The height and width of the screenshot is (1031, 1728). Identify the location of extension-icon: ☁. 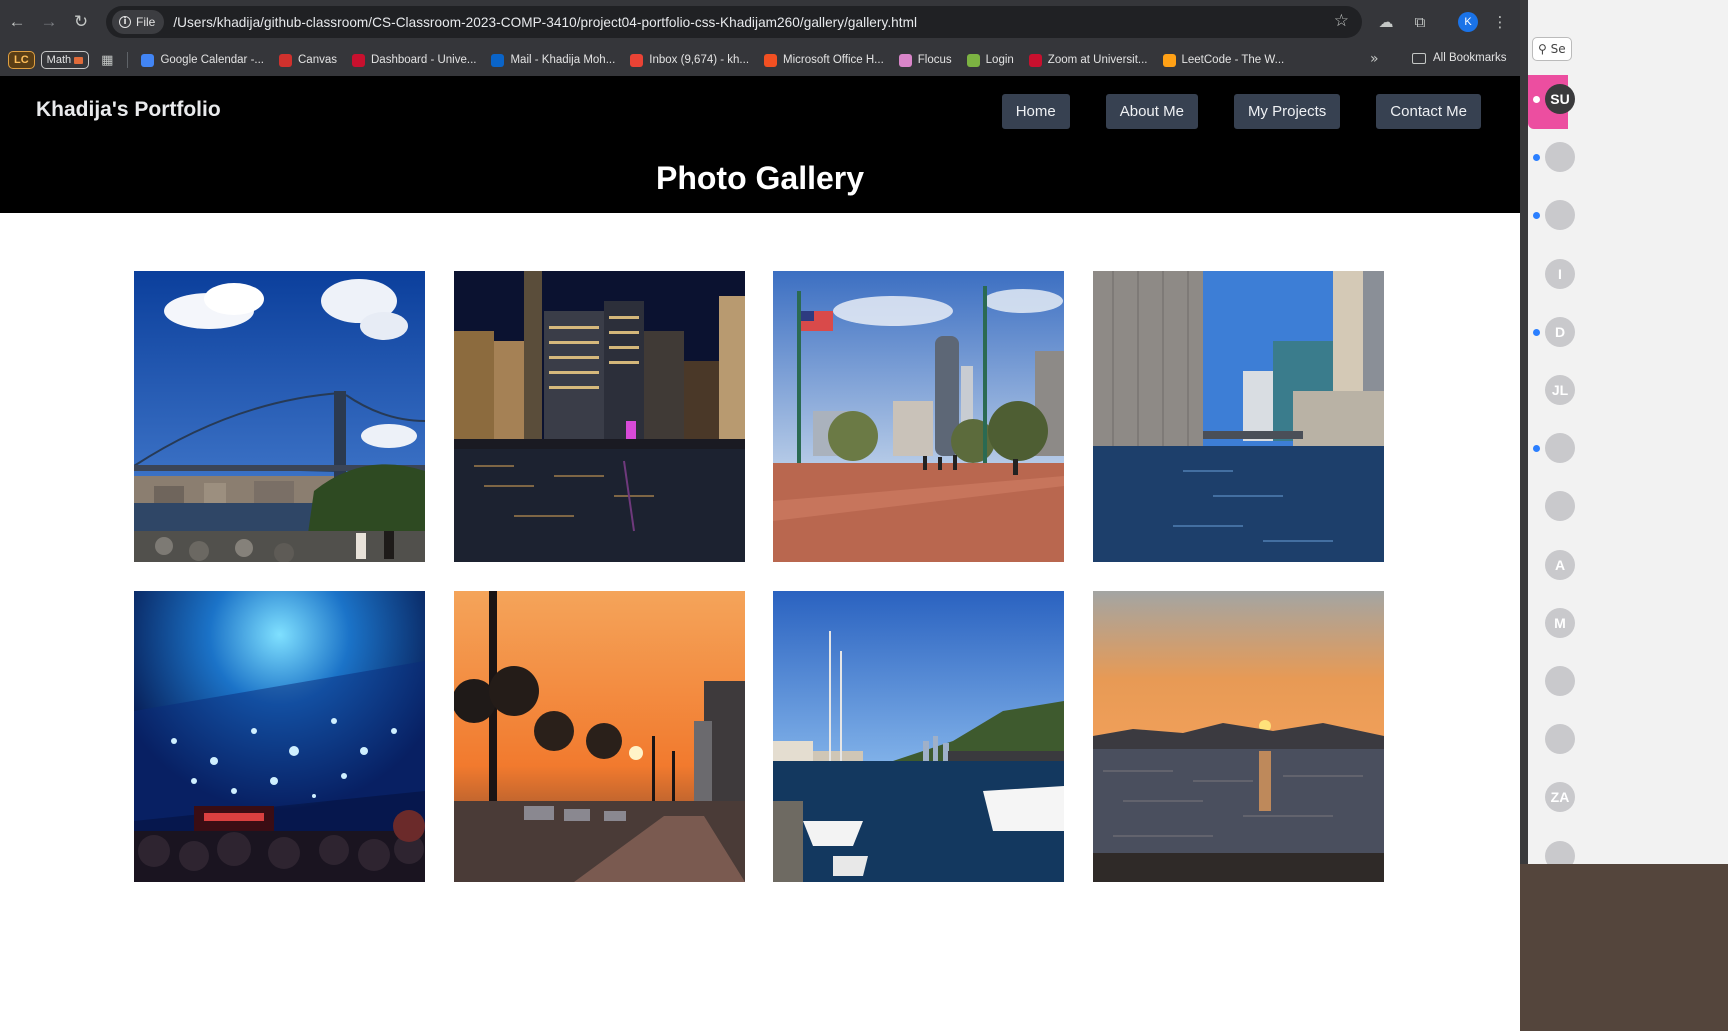
(1386, 22).